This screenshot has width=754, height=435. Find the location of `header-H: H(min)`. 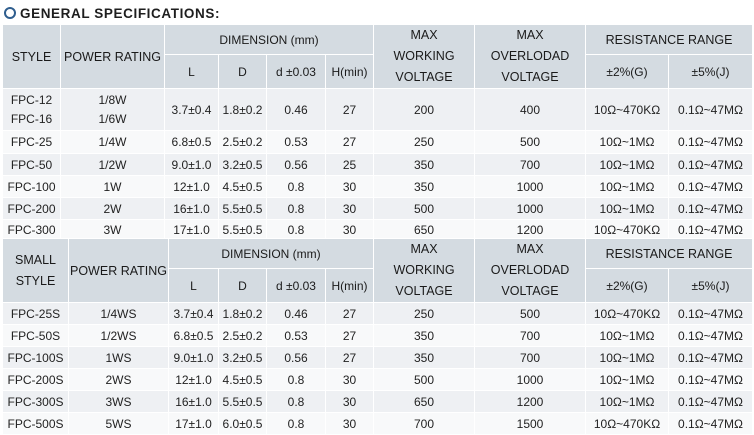

header-H: H(min) is located at coordinates (349, 285).